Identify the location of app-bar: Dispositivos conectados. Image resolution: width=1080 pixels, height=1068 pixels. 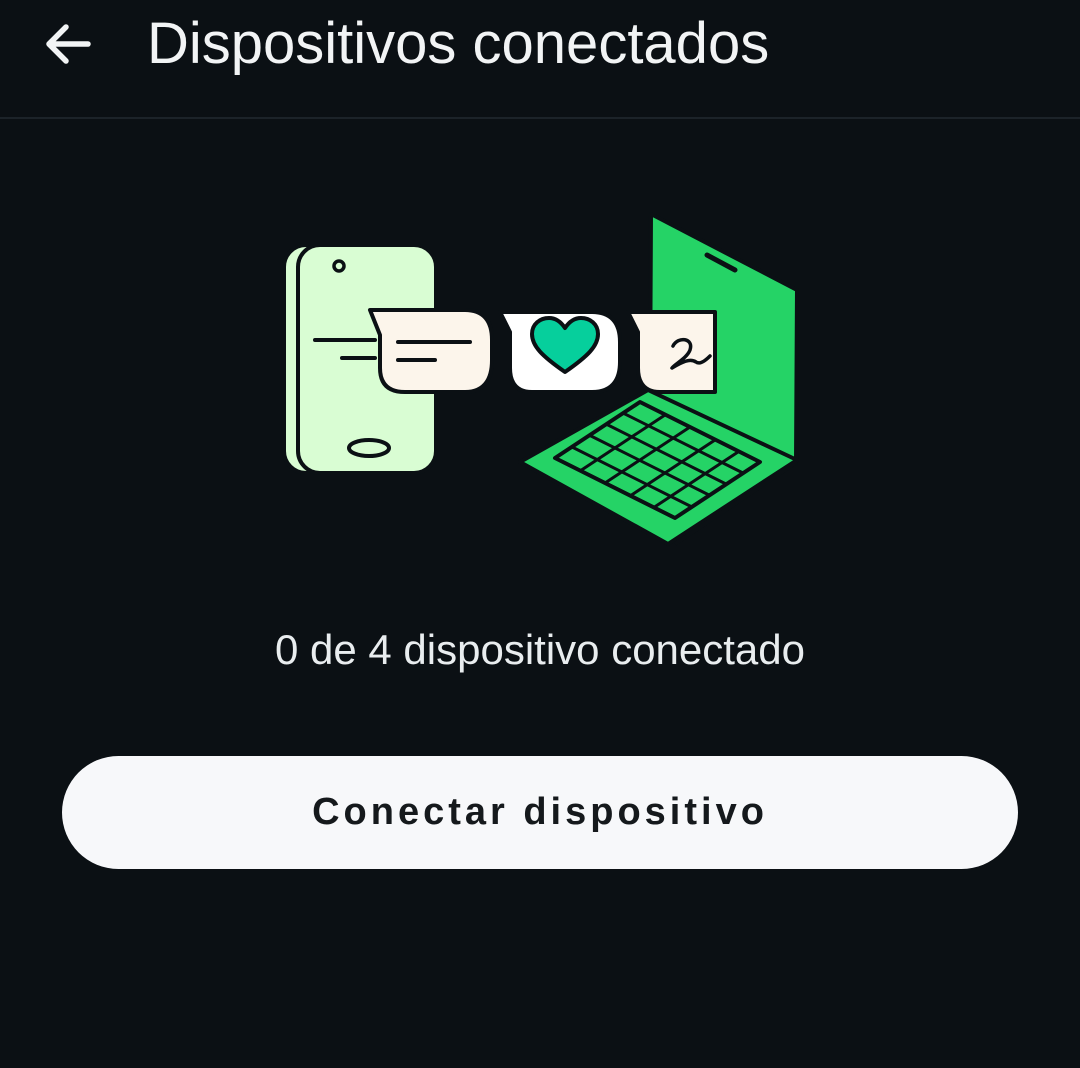
(540, 59).